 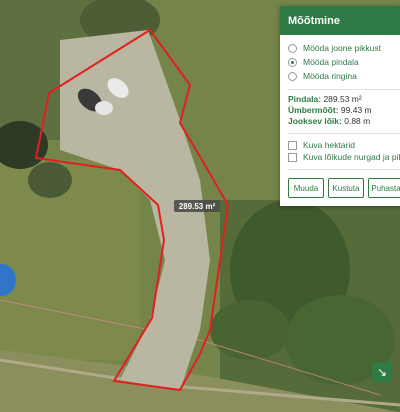 What do you see at coordinates (330, 110) in the screenshot?
I see `perimeter-stat: Ümbermõõt: 99.43 m` at bounding box center [330, 110].